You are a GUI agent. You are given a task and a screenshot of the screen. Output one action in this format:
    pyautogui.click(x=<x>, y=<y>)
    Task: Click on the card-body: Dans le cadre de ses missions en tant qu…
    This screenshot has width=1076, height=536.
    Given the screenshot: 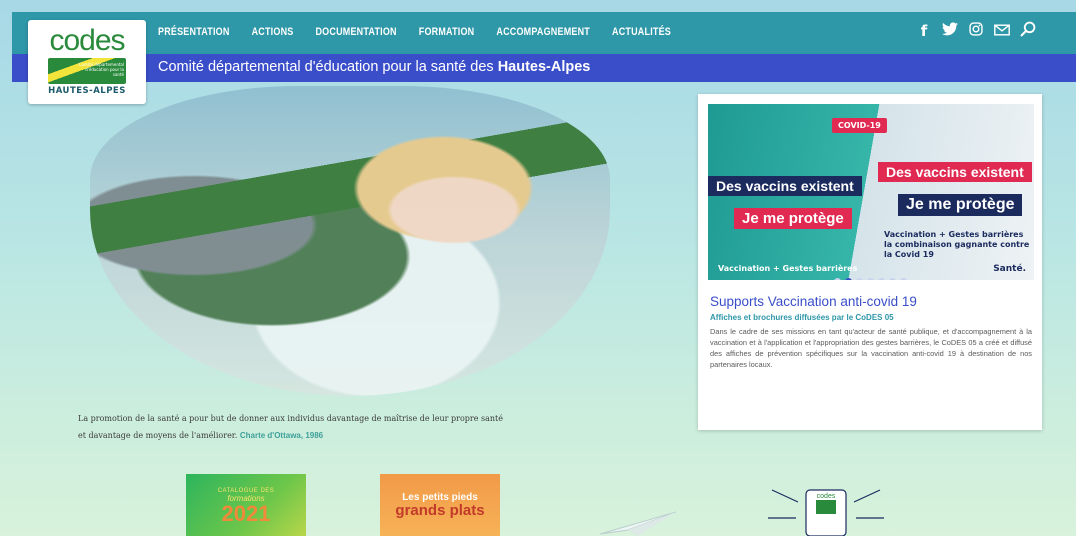 What is the action you would take?
    pyautogui.click(x=871, y=348)
    